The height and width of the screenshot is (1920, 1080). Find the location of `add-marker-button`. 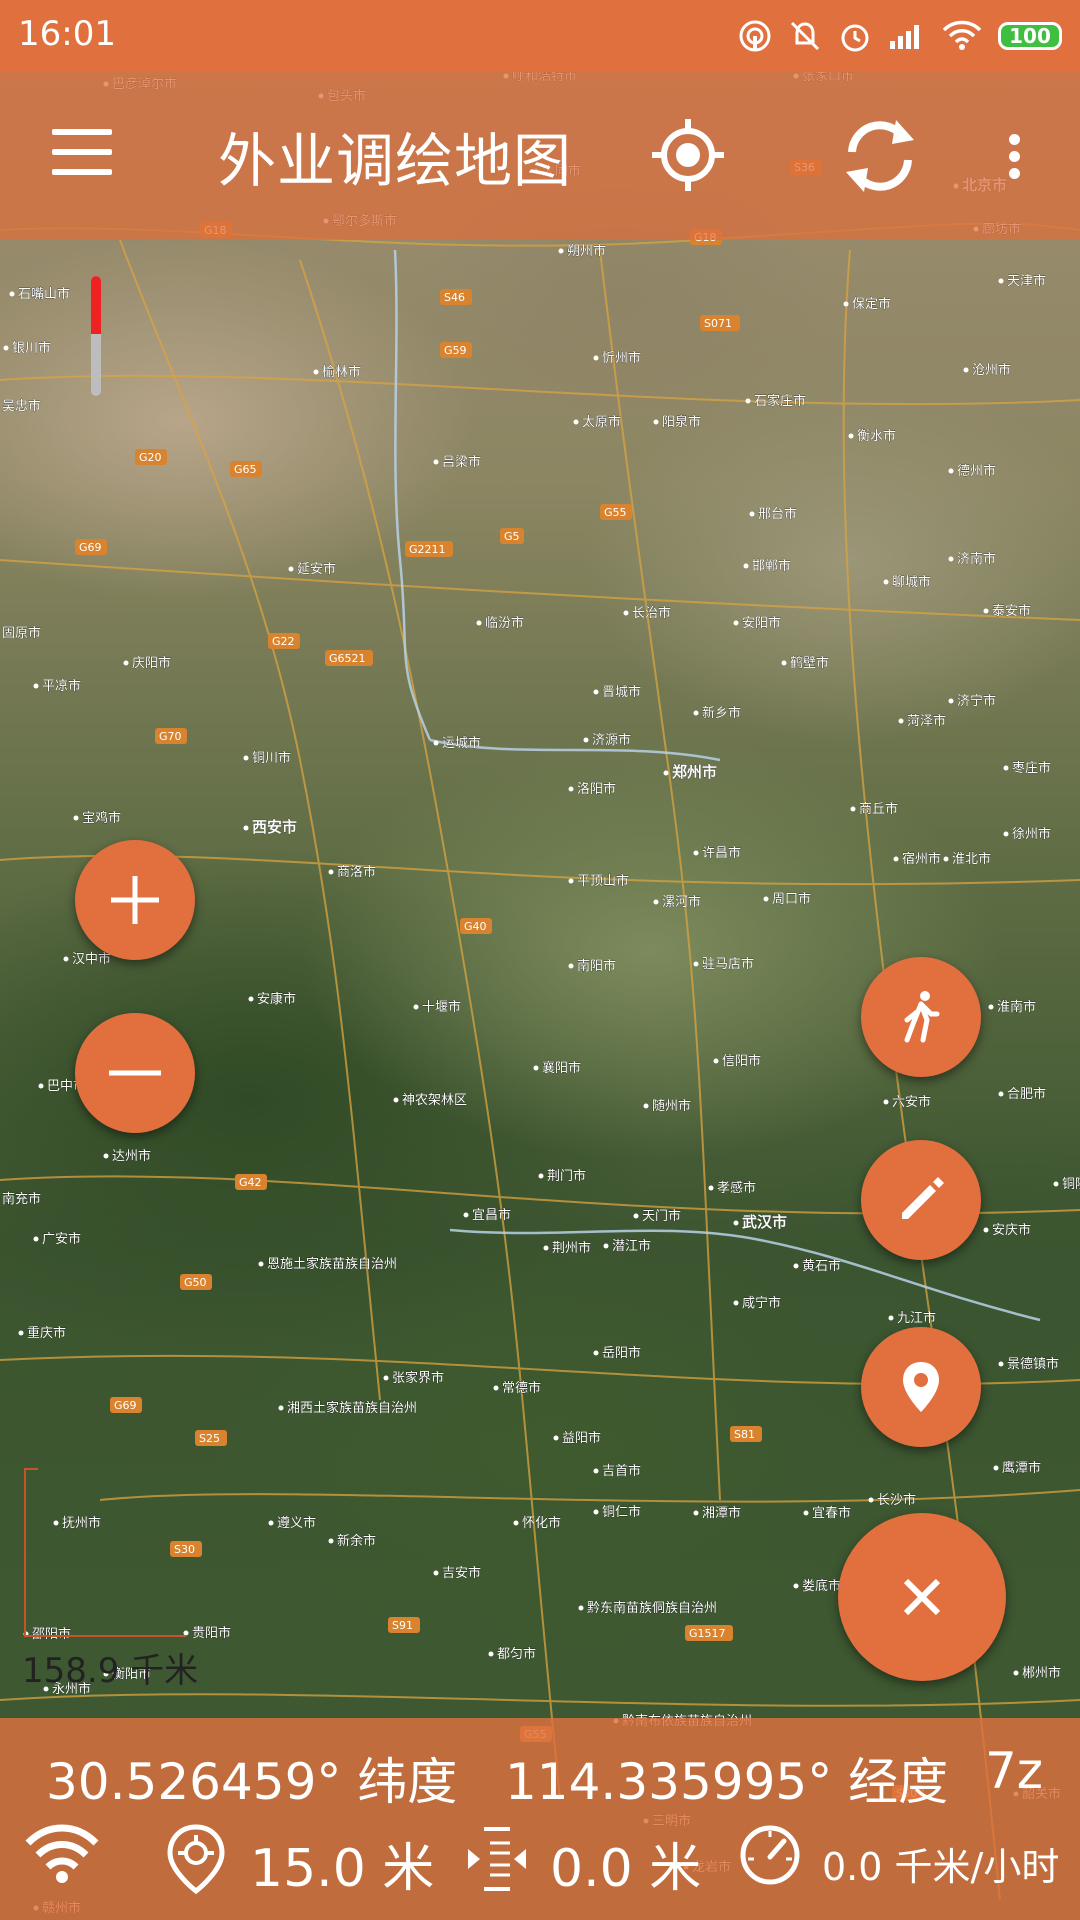

add-marker-button is located at coordinates (921, 1387).